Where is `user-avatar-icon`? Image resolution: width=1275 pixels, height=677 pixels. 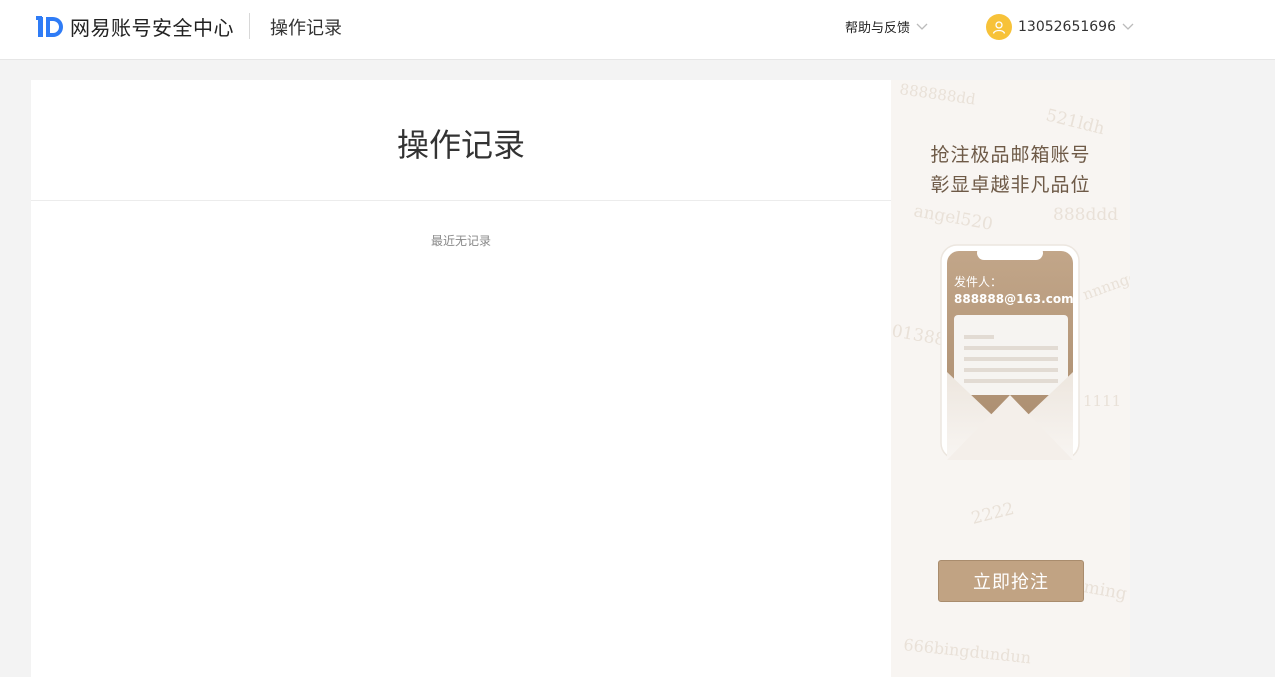
user-avatar-icon is located at coordinates (999, 27).